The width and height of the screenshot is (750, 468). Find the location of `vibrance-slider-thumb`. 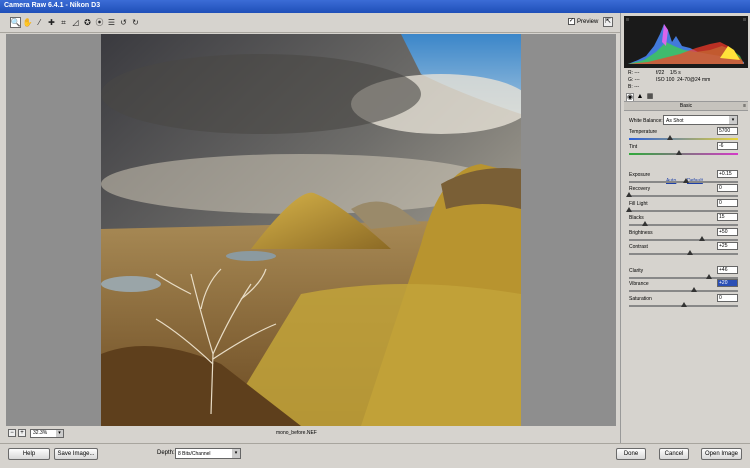

vibrance-slider-thumb is located at coordinates (694, 289).